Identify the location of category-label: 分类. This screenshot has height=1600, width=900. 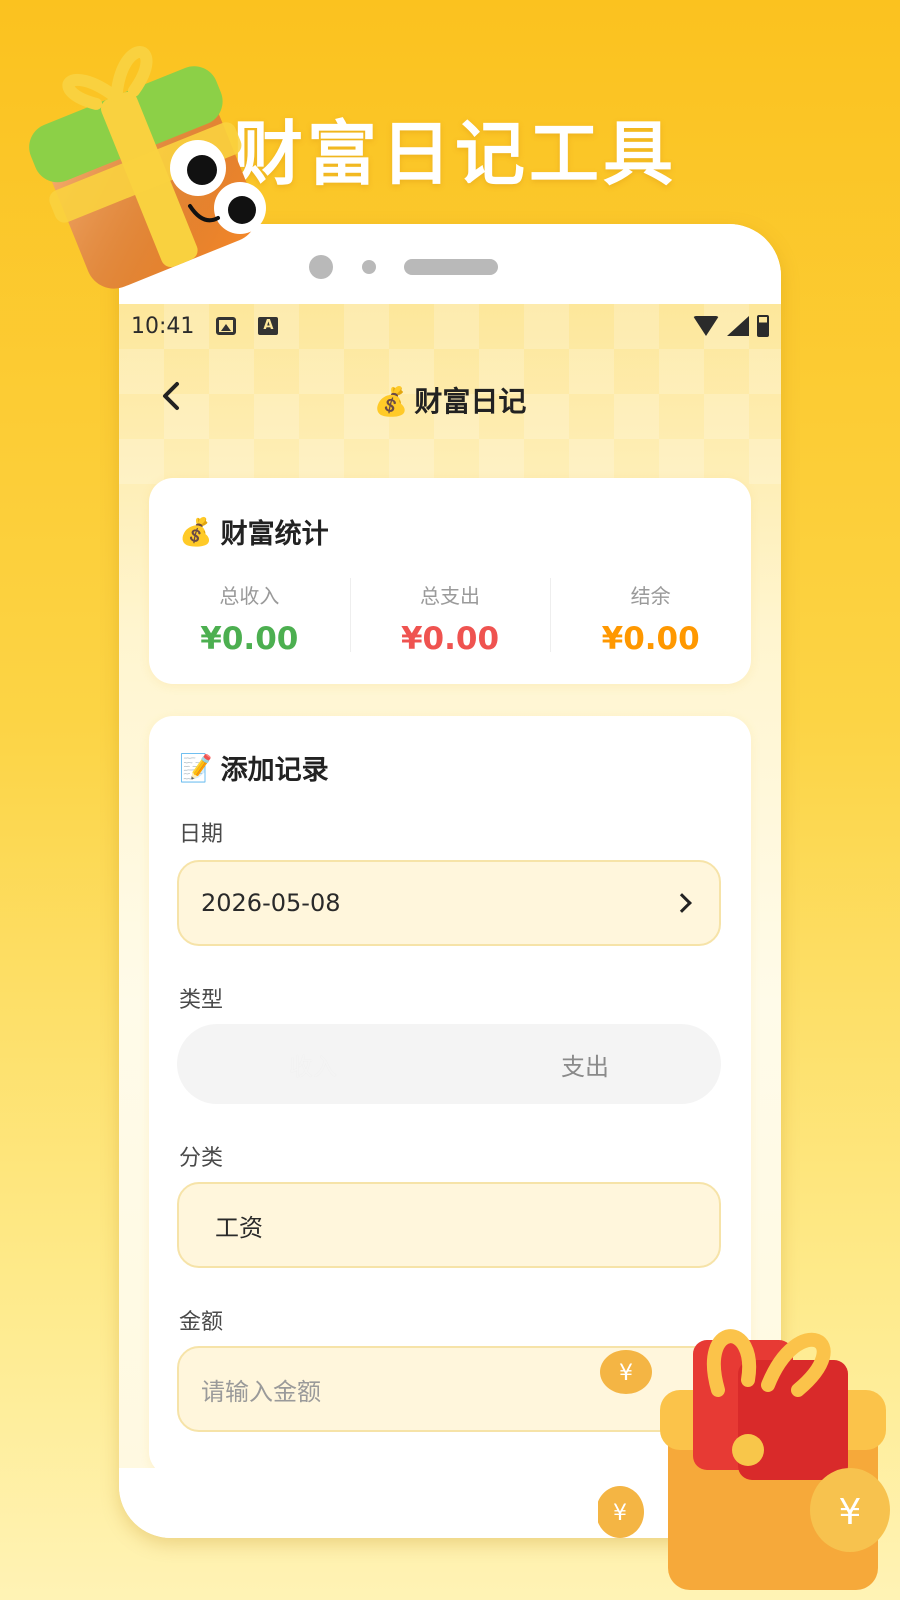
(201, 1158).